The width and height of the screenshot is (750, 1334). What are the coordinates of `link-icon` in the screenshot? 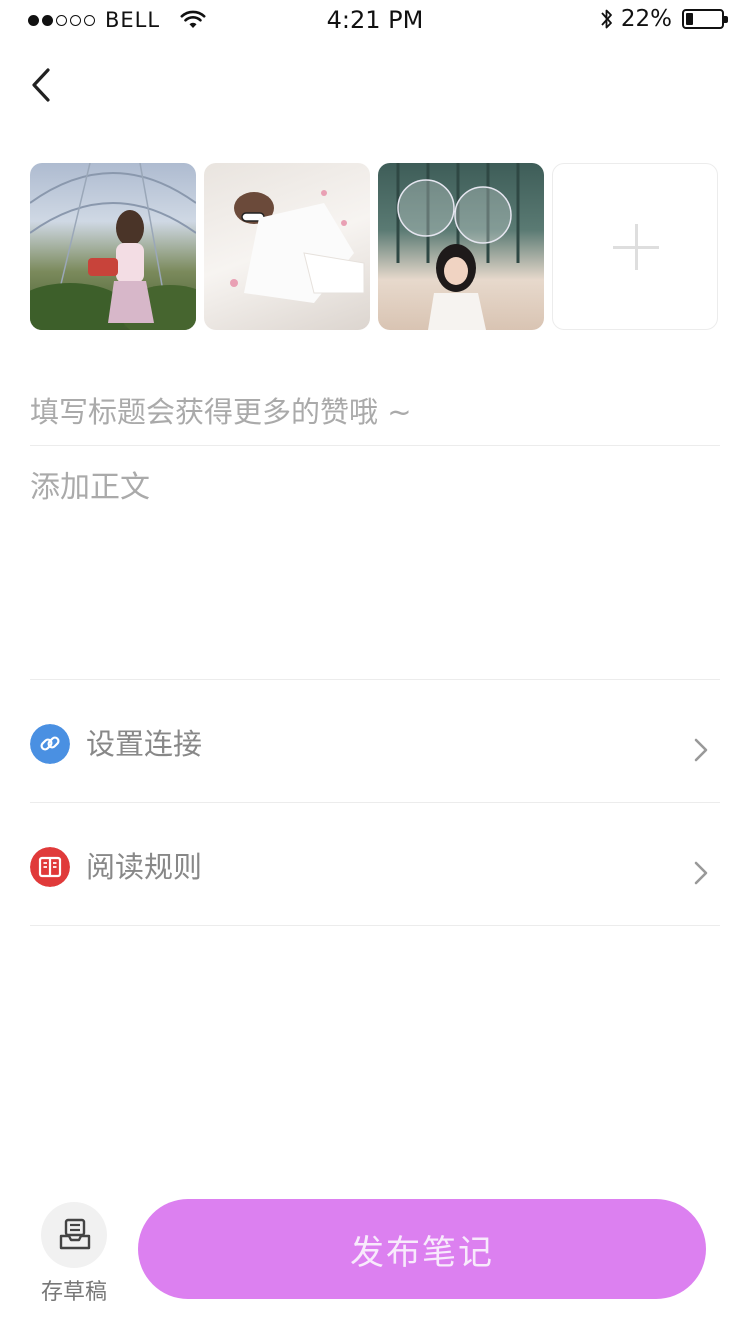 It's located at (50, 744).